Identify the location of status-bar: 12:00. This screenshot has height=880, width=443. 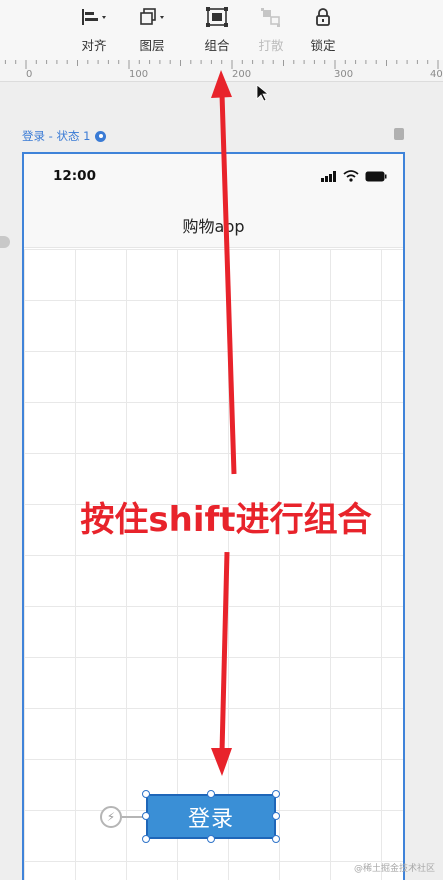
(213, 176).